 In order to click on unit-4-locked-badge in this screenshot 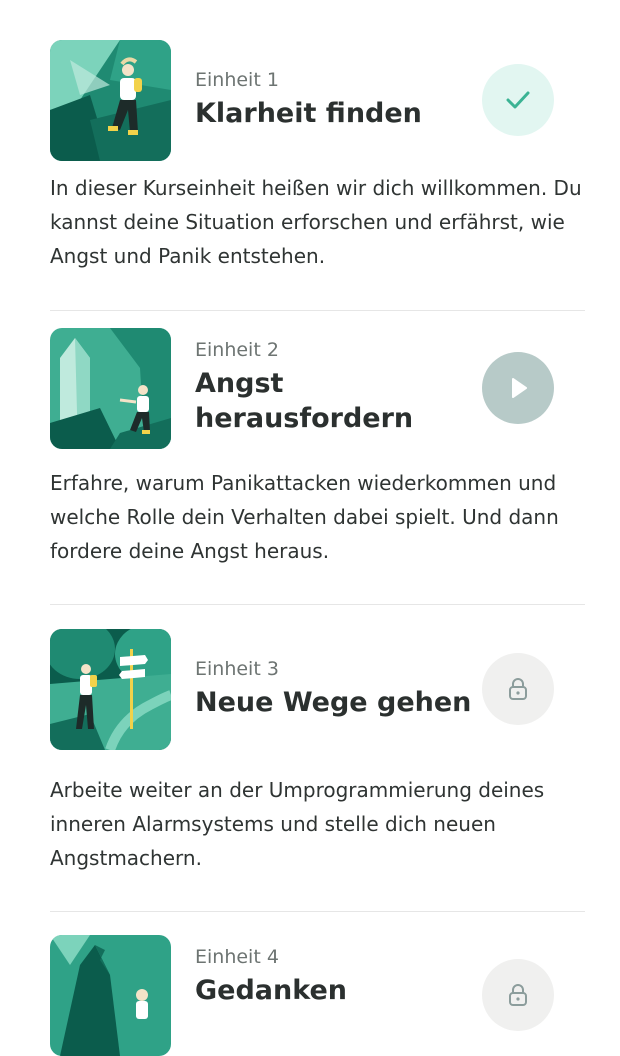, I will do `click(518, 995)`.